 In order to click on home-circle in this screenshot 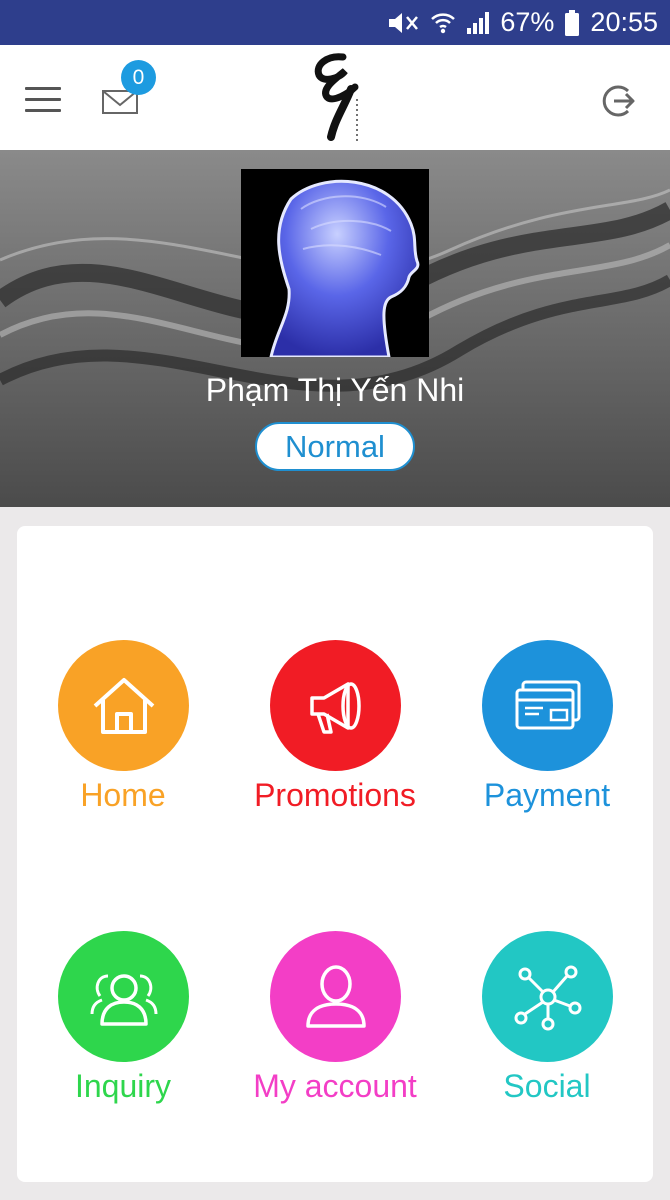, I will do `click(123, 705)`.